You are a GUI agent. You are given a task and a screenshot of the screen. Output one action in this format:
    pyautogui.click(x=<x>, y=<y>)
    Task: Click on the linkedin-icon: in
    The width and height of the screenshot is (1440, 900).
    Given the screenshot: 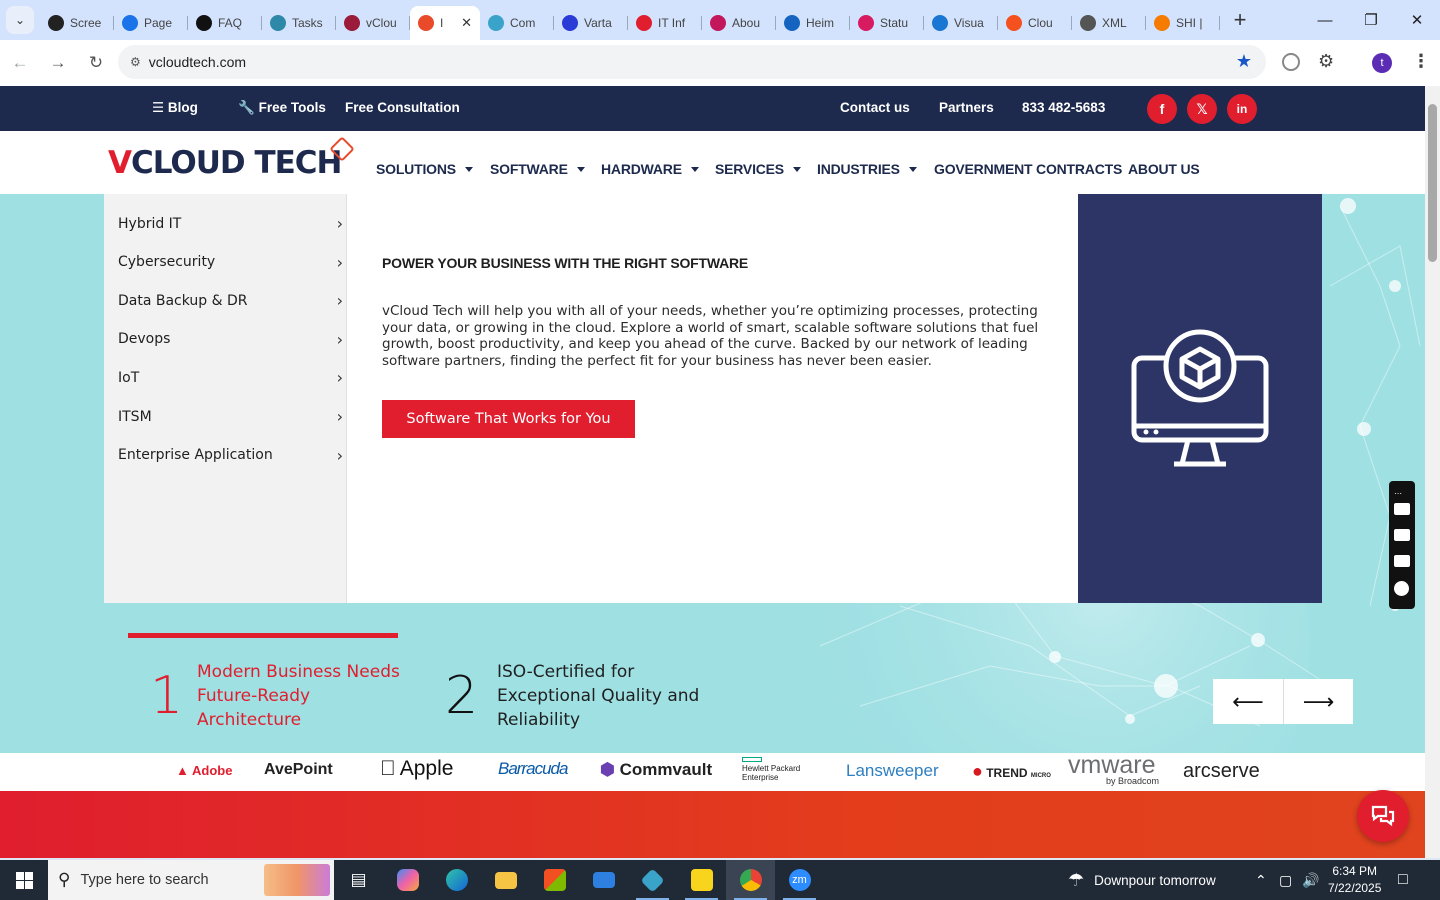 What is the action you would take?
    pyautogui.click(x=1242, y=109)
    